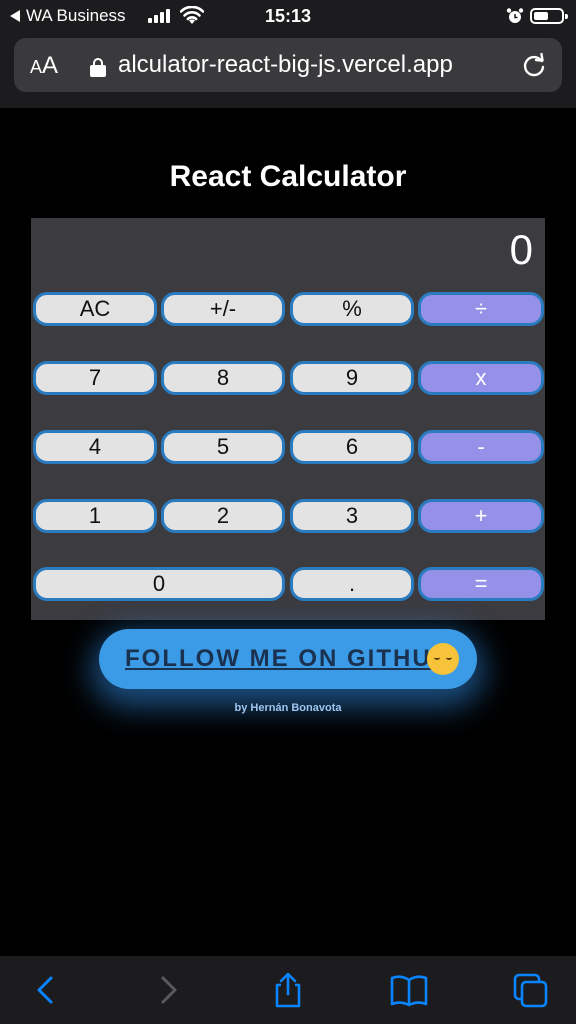  I want to click on key-toggle-sign: +/-, so click(223, 309).